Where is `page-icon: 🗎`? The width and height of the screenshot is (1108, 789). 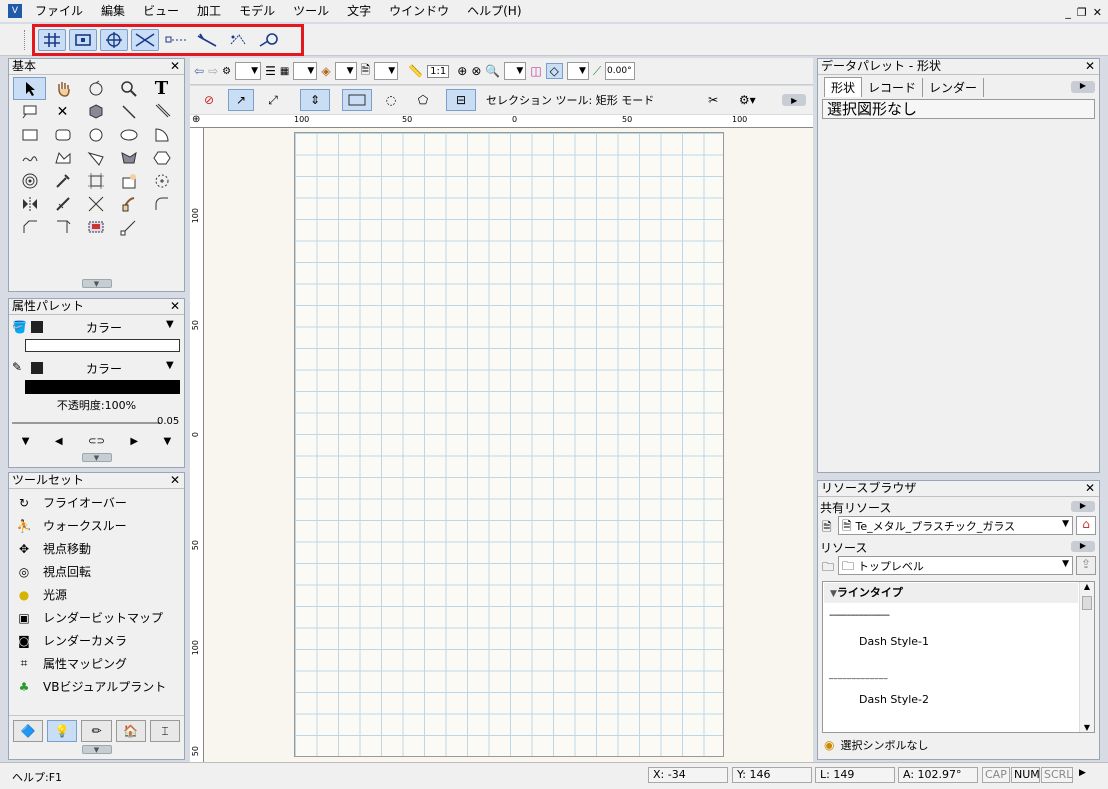
page-icon: 🗎 is located at coordinates (366, 71).